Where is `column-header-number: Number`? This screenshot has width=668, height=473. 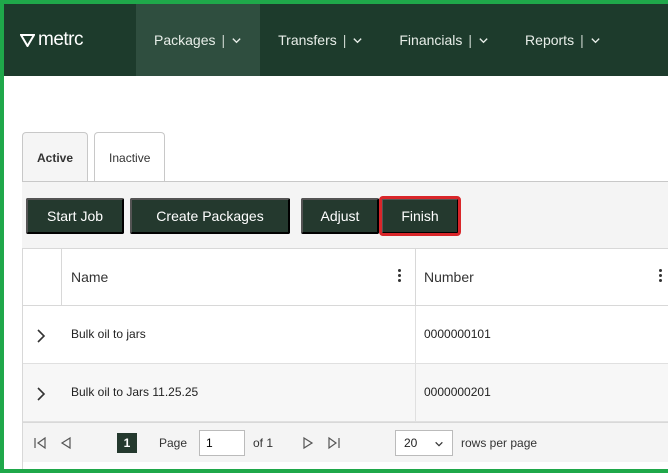 column-header-number: Number is located at coordinates (449, 277).